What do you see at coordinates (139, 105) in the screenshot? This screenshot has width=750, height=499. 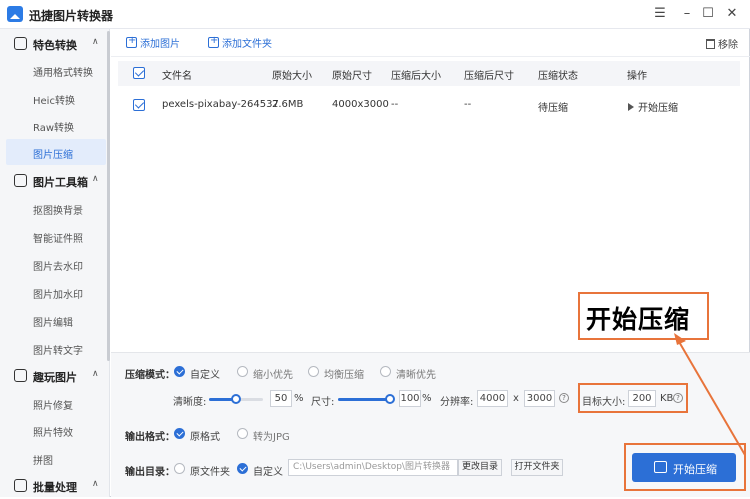 I see `row-checkbox` at bounding box center [139, 105].